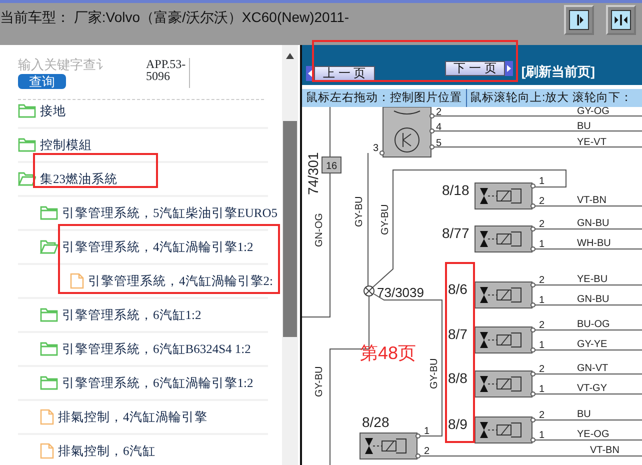 The height and width of the screenshot is (465, 642). Describe the element at coordinates (290, 229) in the screenshot. I see `scroll-thumb` at that location.